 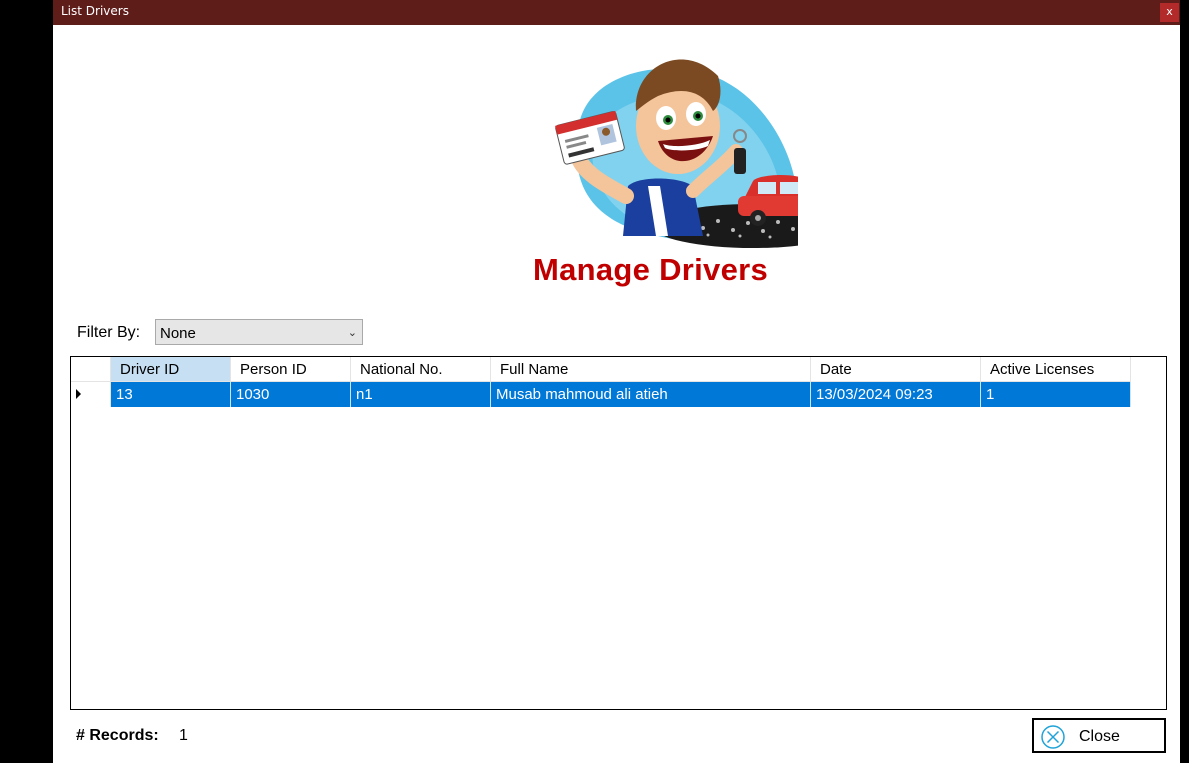 I want to click on close-button-label: Close, so click(x=1099, y=736).